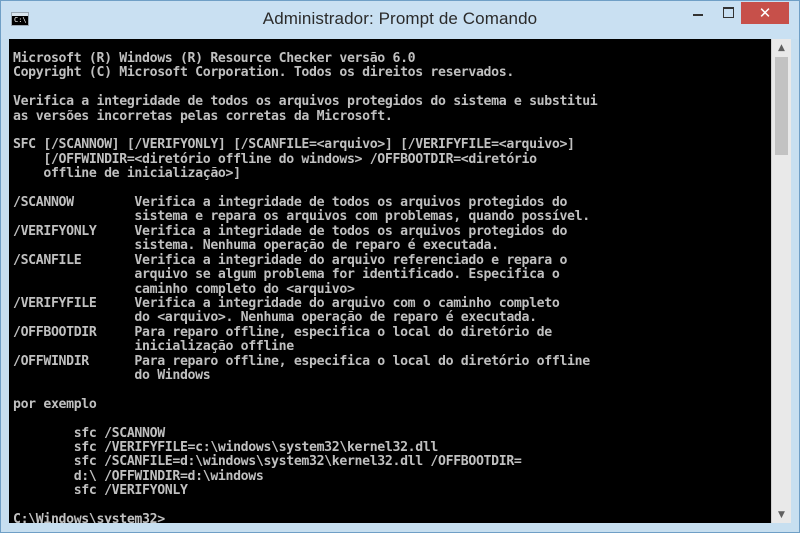  I want to click on title-bar: Administrador: Prompt de Comando ✕, so click(400, 20).